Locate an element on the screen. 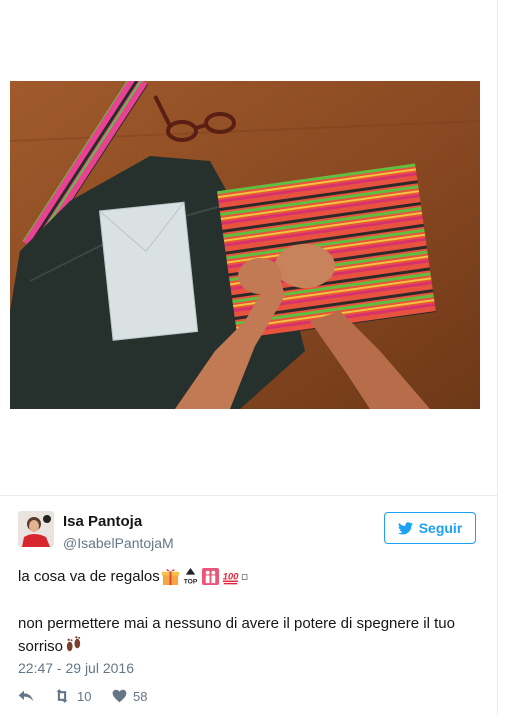 This screenshot has width=506, height=715. heart-icon is located at coordinates (119, 696).